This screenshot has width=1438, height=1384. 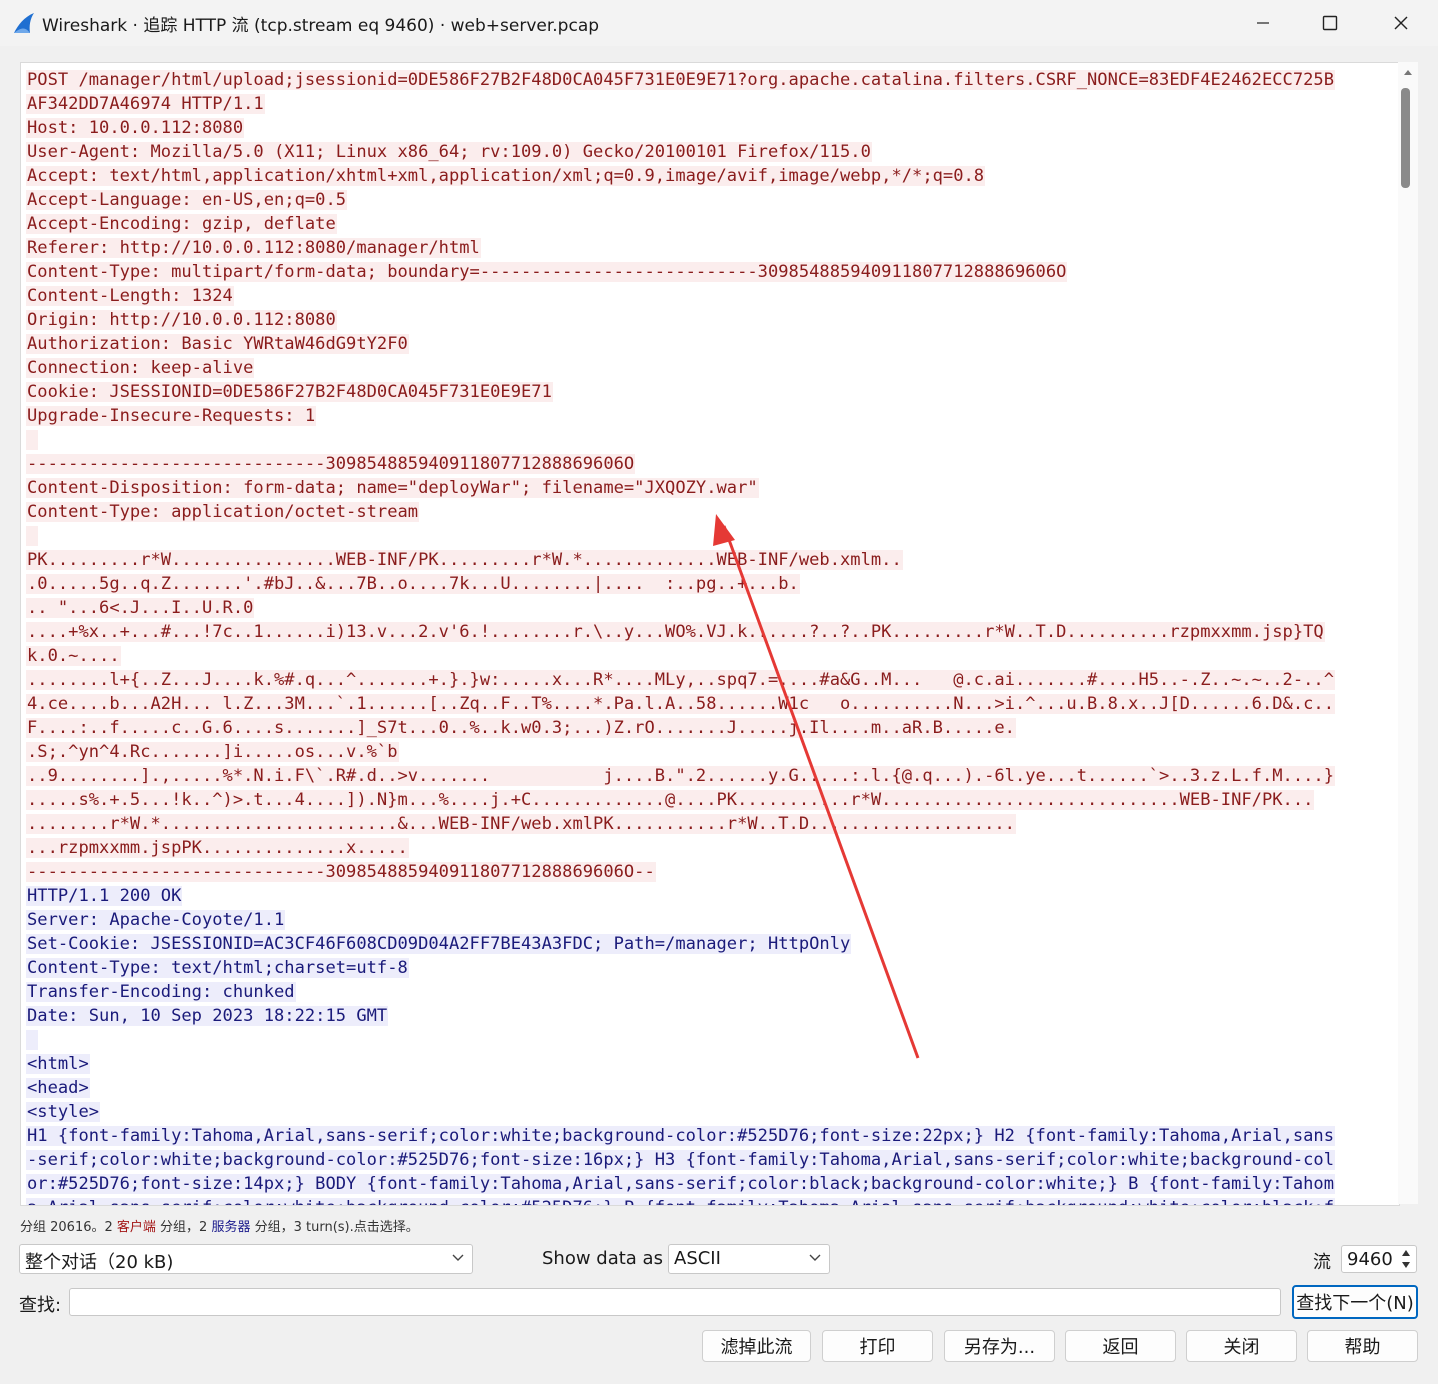 I want to click on client-line: Accept-Language: en-US,en;q=0.5, so click(x=187, y=200).